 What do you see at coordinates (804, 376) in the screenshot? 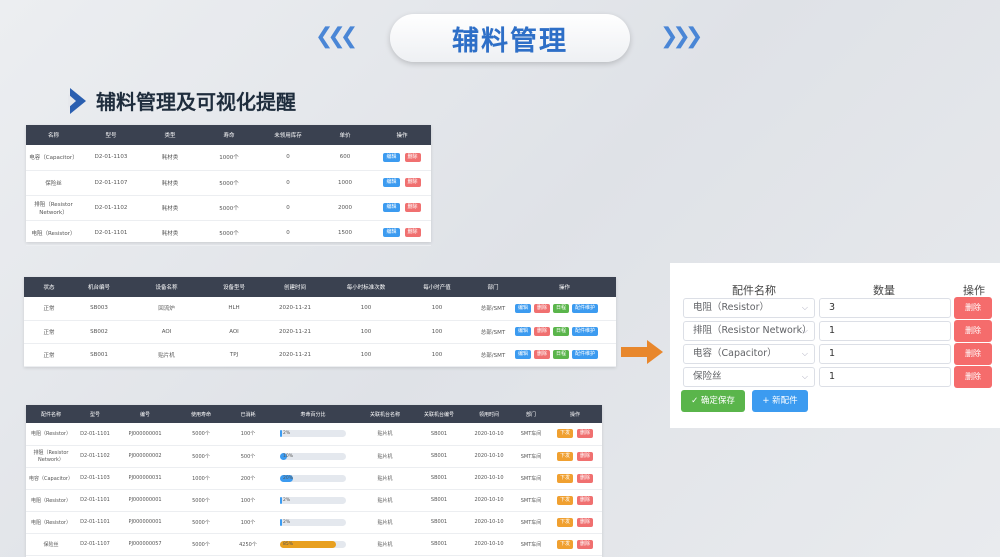
I see `chevron-down-icon: ⌵` at bounding box center [804, 376].